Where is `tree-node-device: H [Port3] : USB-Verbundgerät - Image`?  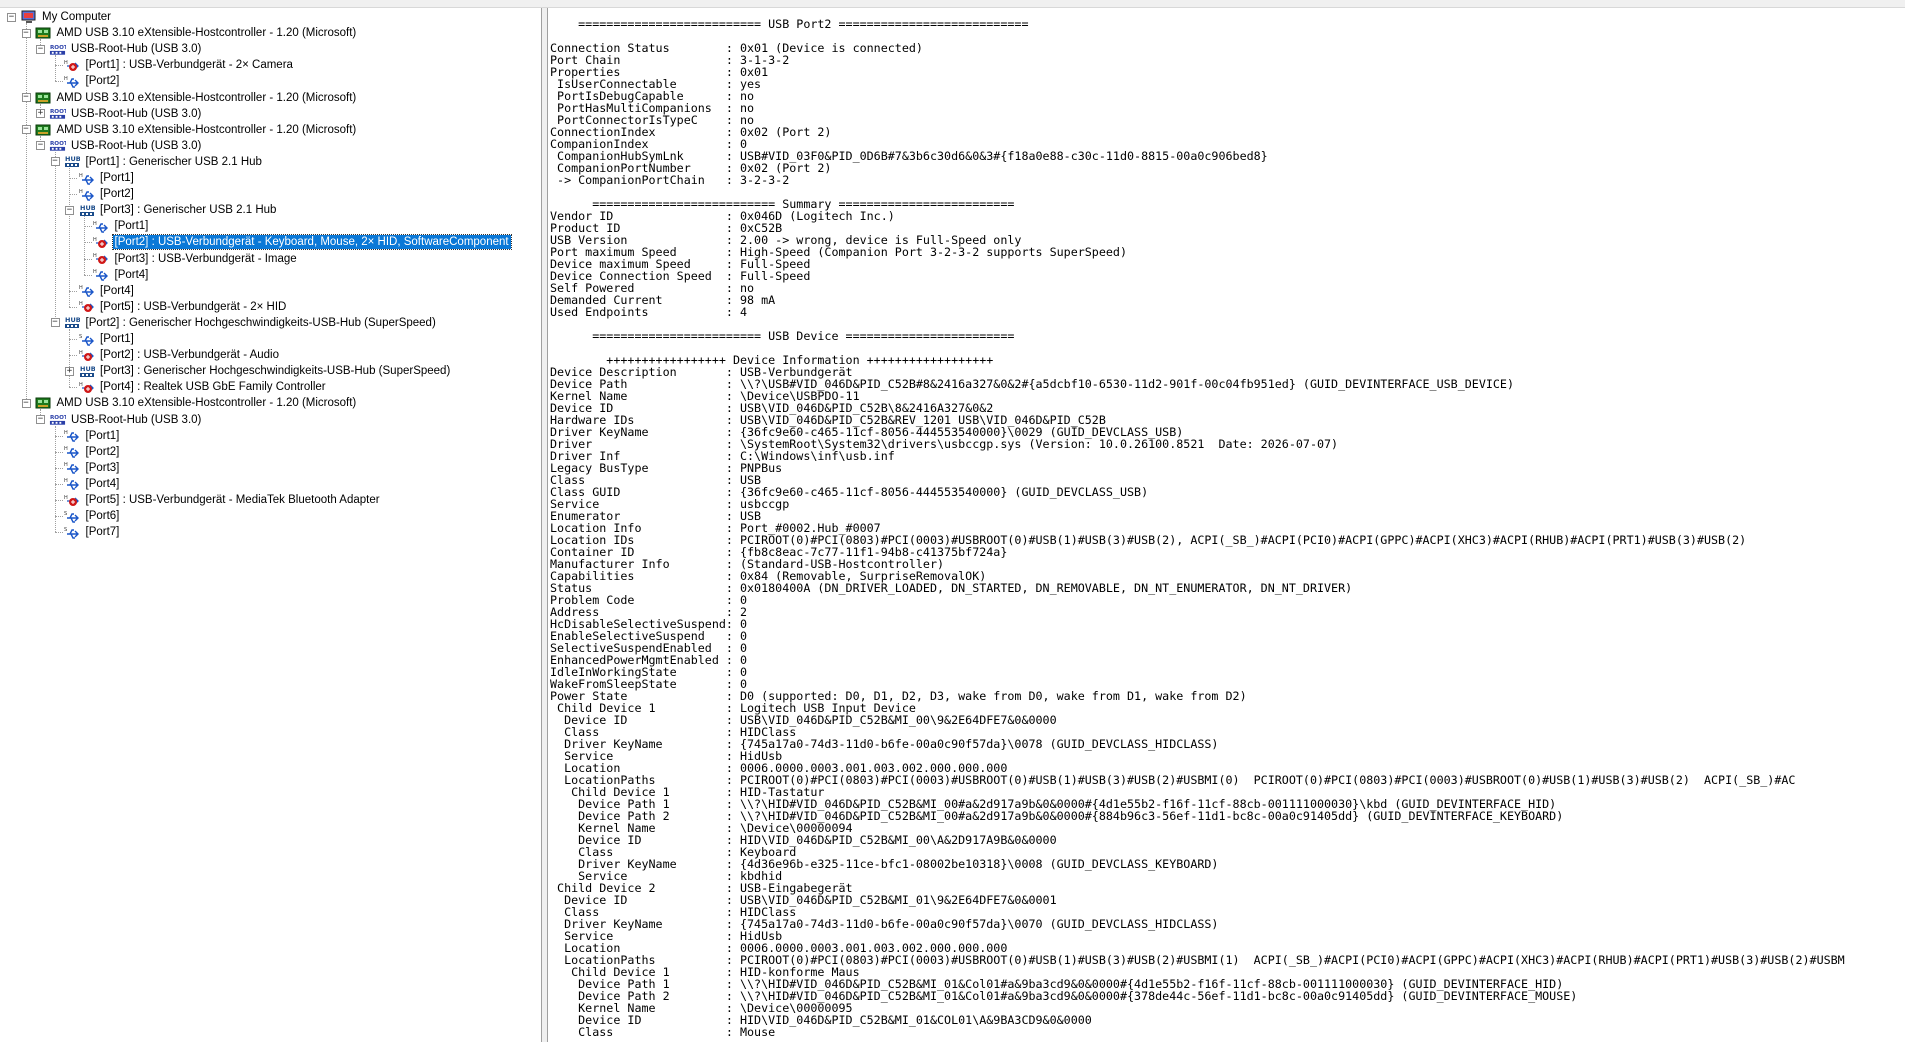
tree-node-device: H [Port3] : USB-Verbundgerät - Image is located at coordinates (196, 259).